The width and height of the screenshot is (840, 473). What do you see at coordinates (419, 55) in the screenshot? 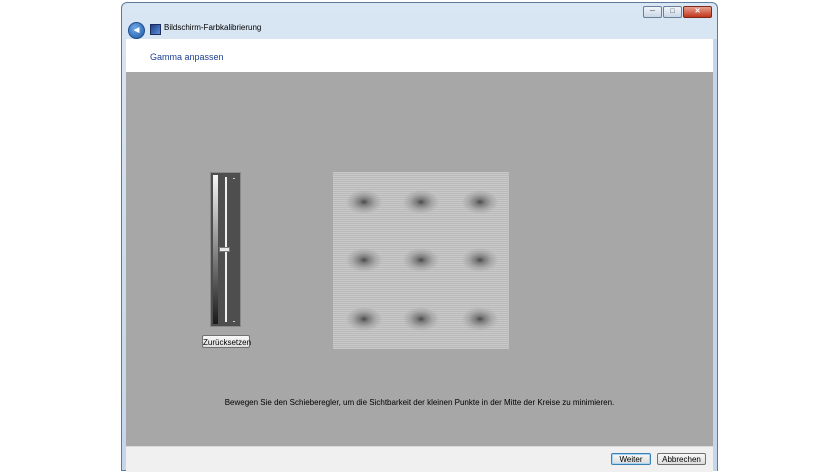
I see `page-header: Gamma anpassen` at bounding box center [419, 55].